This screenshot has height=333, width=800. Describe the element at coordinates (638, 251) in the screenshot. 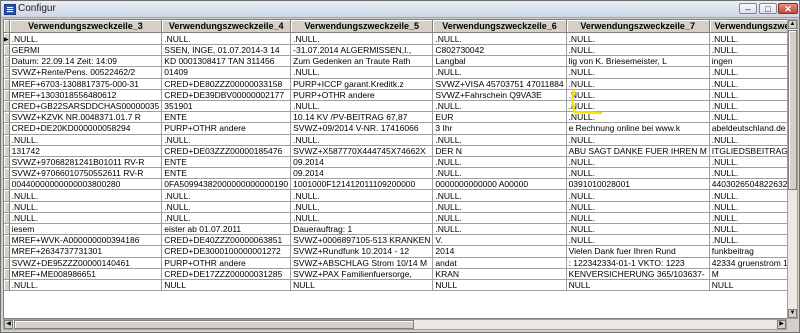

I see `table-cell: Vielen Dank fuer Ihren Rund` at that location.